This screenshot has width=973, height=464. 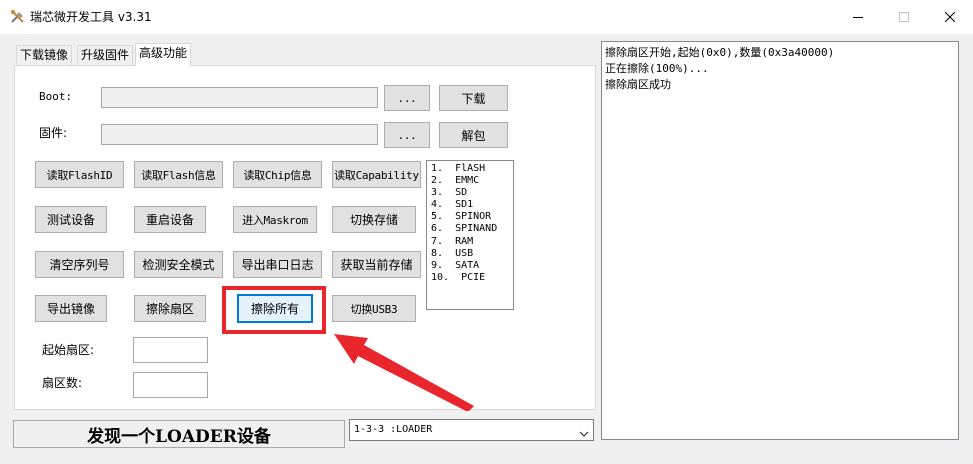 What do you see at coordinates (91, 17) in the screenshot?
I see `window-title: 瑞芯微开发工具 v3.31` at bounding box center [91, 17].